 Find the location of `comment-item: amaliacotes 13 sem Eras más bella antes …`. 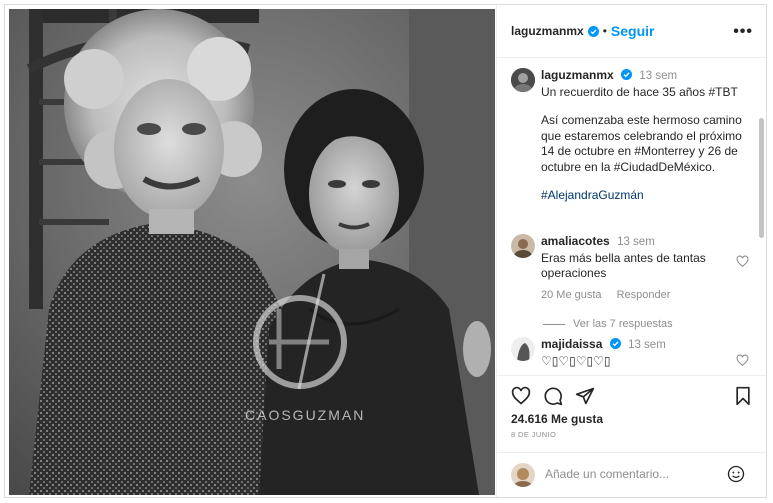

comment-item: amaliacotes 13 sem Eras más bella antes … is located at coordinates (641, 283).